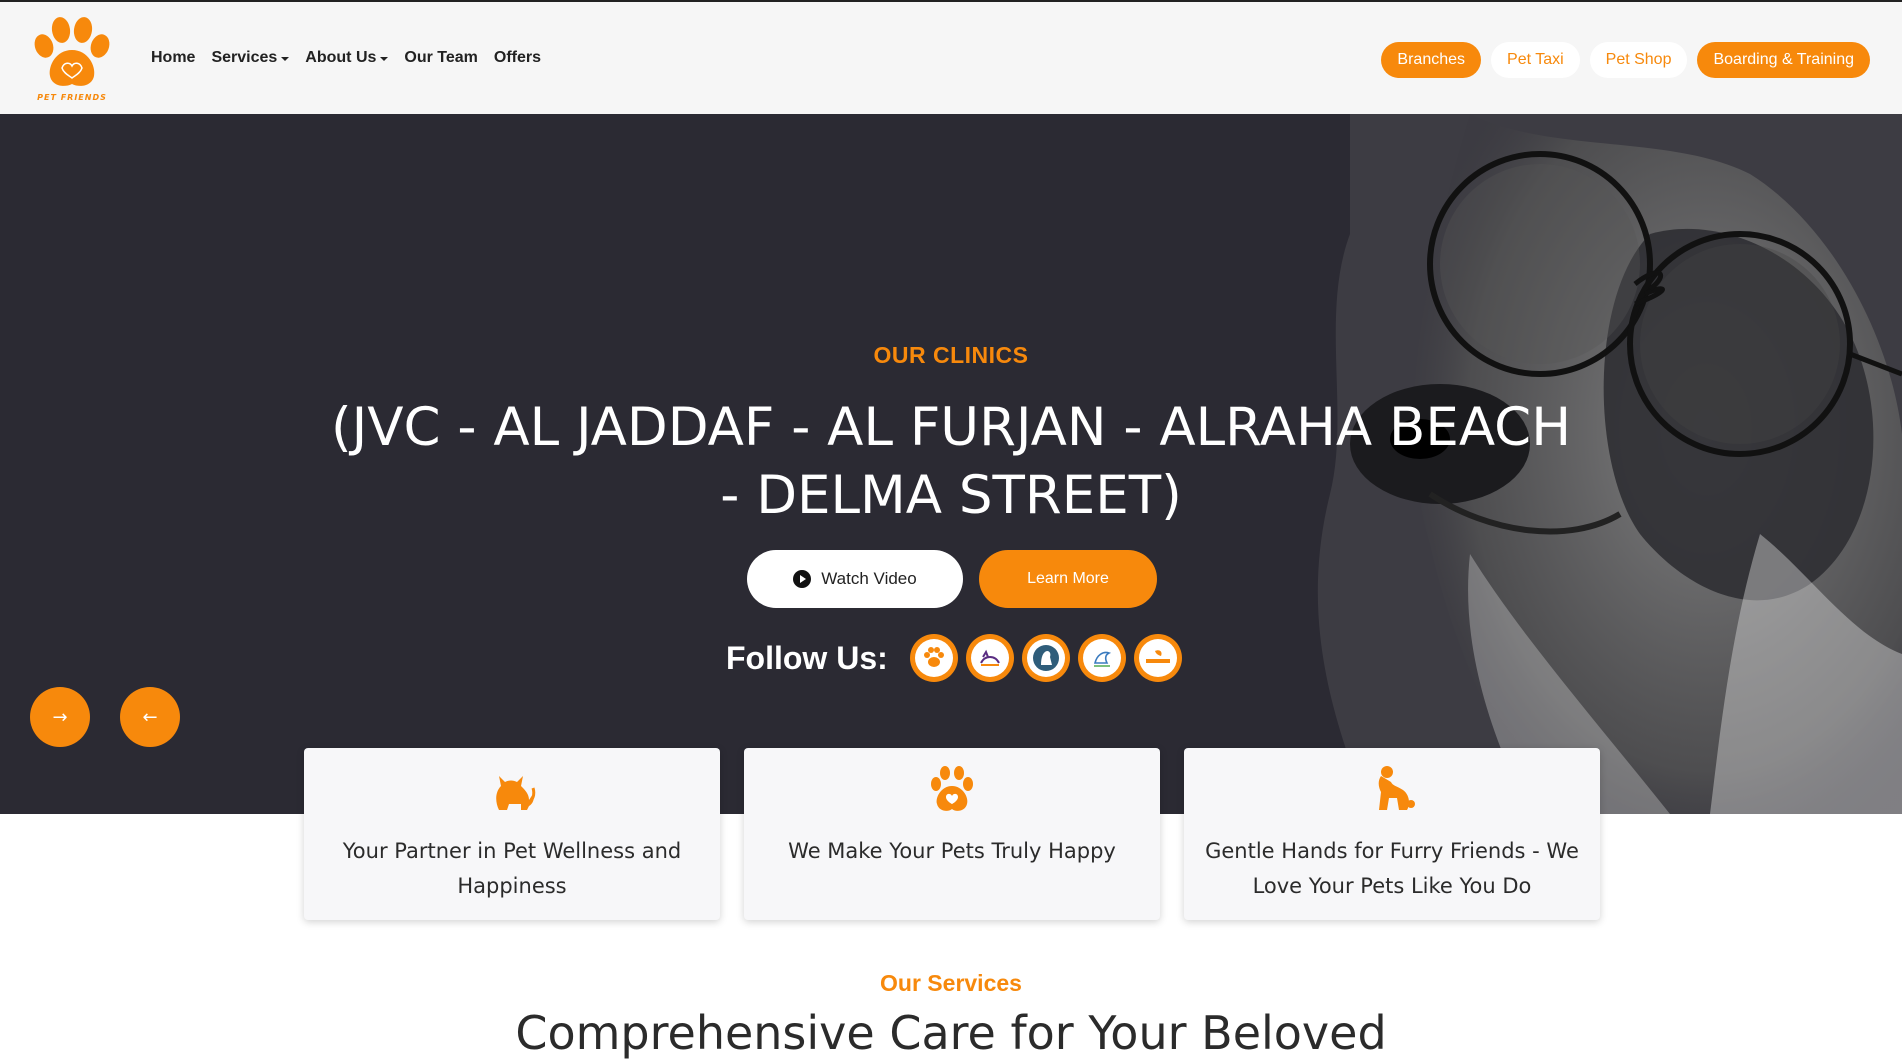 This screenshot has height=1060, width=1902. I want to click on services-heading: Comprehensive Care for Your Beloved, so click(951, 1033).